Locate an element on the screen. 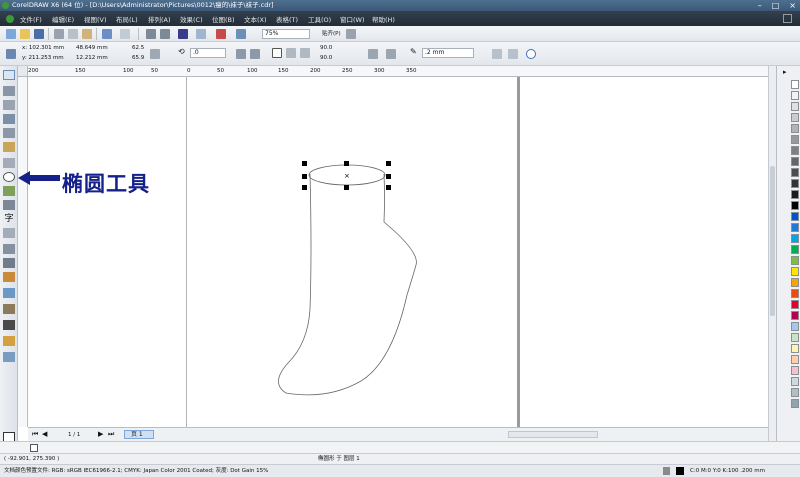  prev-page-icon: ◀ is located at coordinates (44, 434).